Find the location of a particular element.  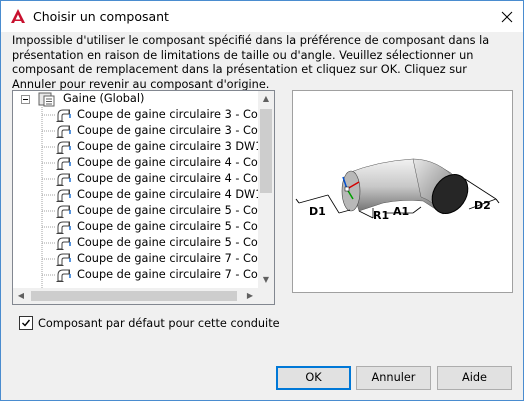

elbow-preview-drawing: D1 R1 A1 D2 is located at coordinates (397, 190).